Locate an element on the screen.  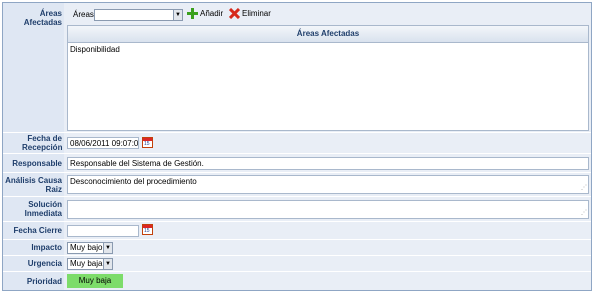
solucion-label: Solución Inmediata is located at coordinates (33, 209).